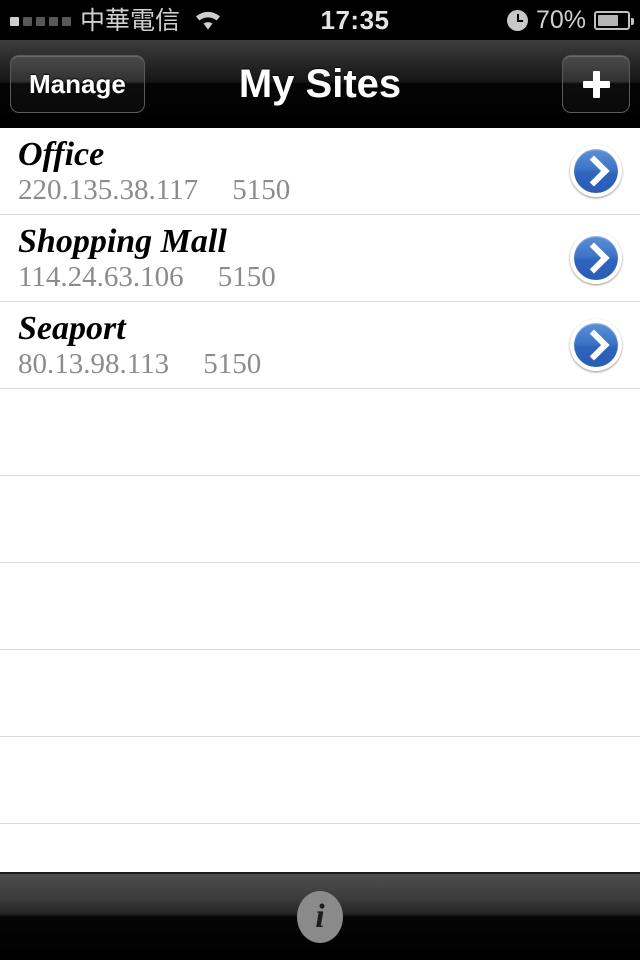 The width and height of the screenshot is (640, 960). I want to click on site-ip: 80.13.98.113, so click(94, 363).